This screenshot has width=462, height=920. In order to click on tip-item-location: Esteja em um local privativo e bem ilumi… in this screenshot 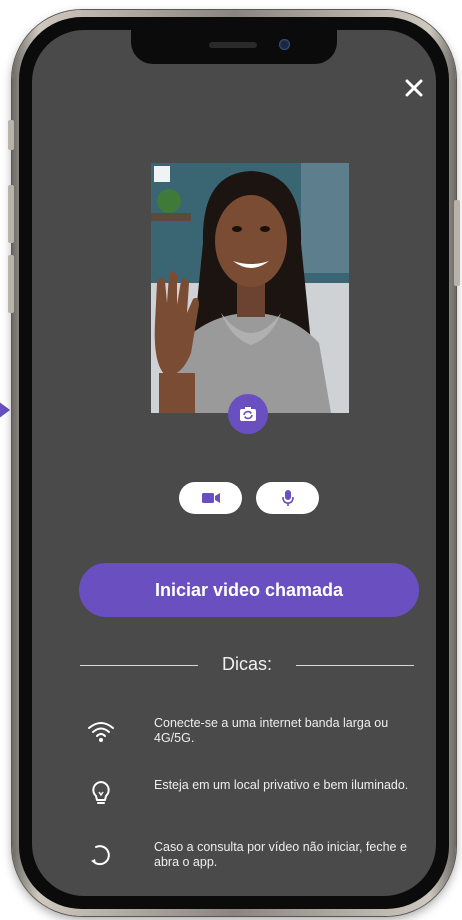, I will do `click(251, 798)`.